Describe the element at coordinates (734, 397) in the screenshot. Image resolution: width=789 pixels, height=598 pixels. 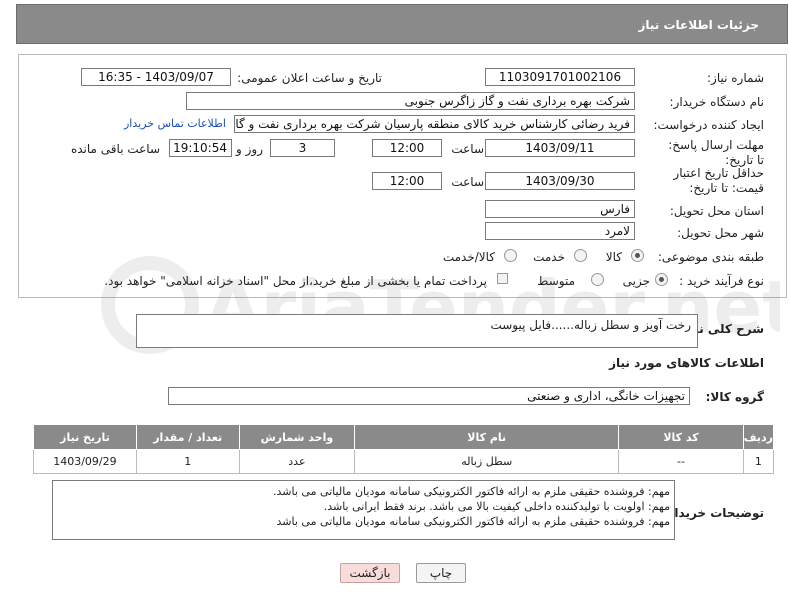
I see `goods-group-label: گروه کالا:` at that location.